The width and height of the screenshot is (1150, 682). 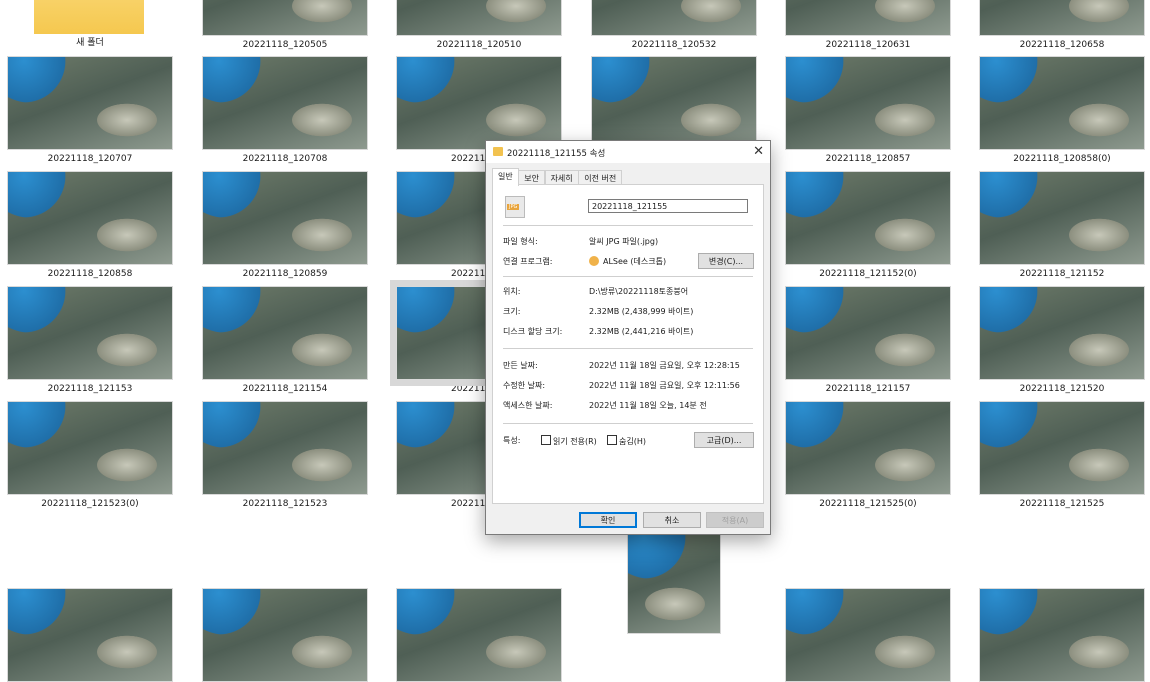 What do you see at coordinates (1062, 340) in the screenshot?
I see `file-item: 20221118_121520` at bounding box center [1062, 340].